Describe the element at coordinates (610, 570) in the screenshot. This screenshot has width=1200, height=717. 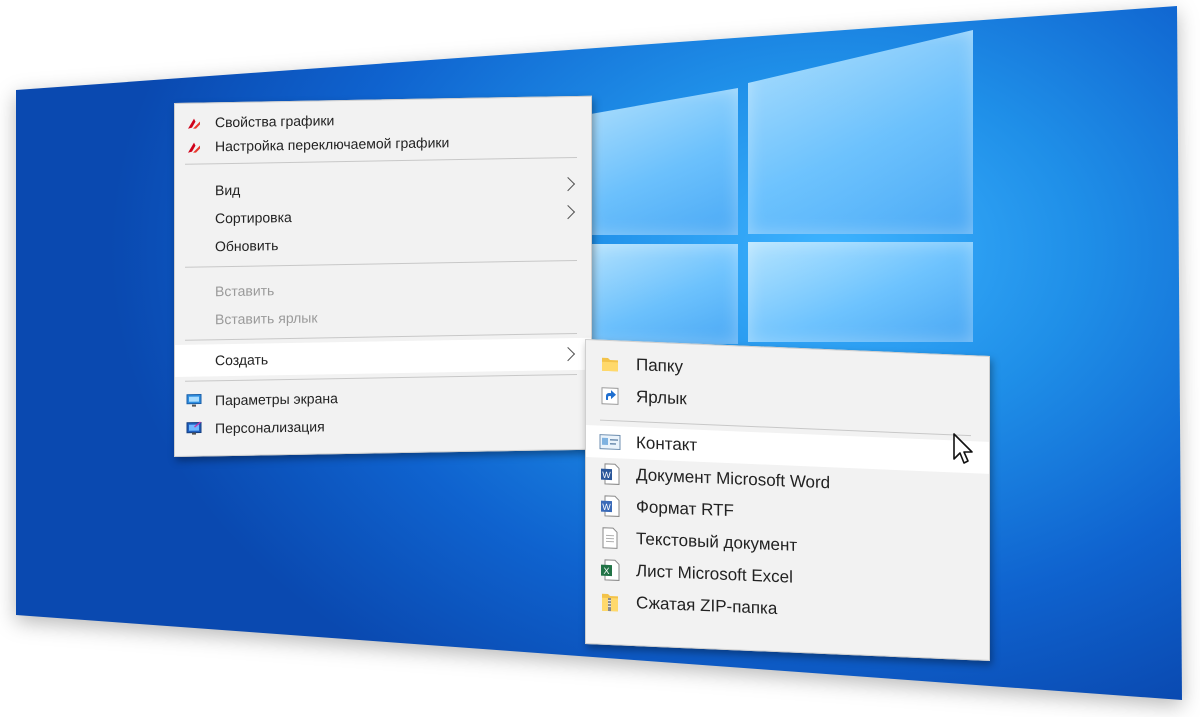
I see `excel-sheet-icon: X` at that location.